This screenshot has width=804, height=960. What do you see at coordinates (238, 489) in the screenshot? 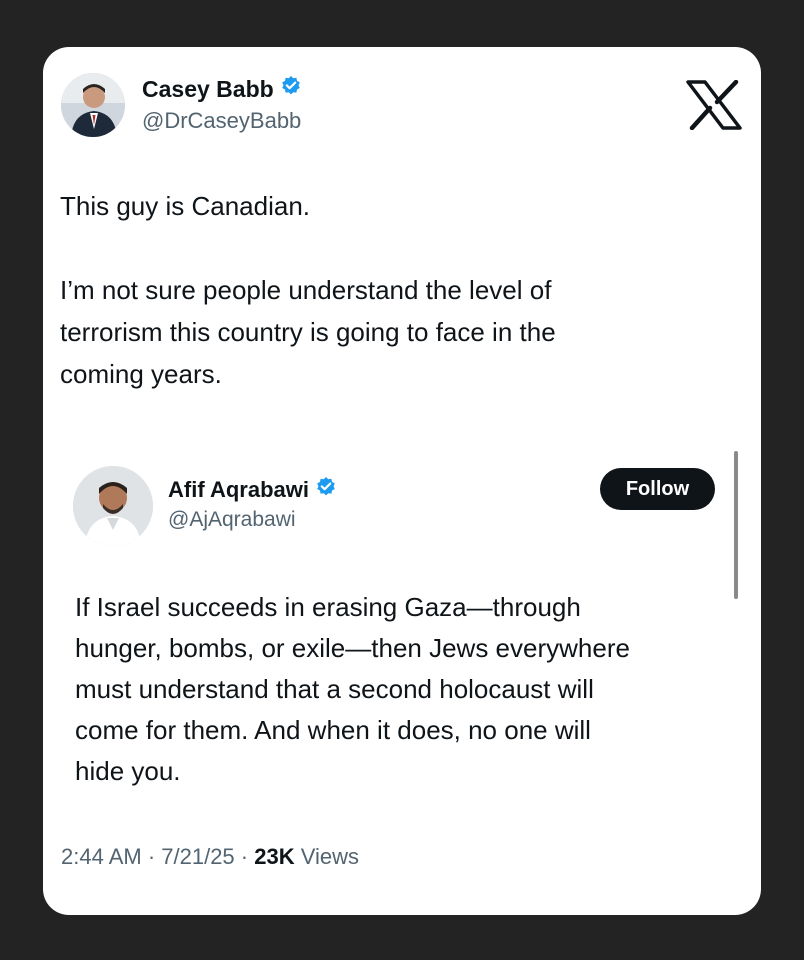
I see `embedded-author-name-text: Afif Aqrabawi` at bounding box center [238, 489].